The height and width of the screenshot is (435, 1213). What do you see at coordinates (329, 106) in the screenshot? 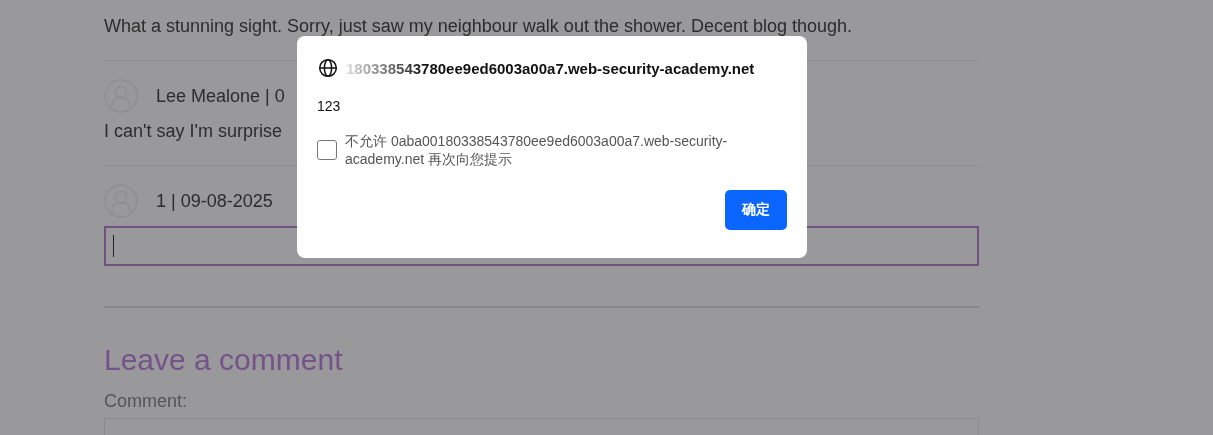
I see `dialog-message: 123` at bounding box center [329, 106].